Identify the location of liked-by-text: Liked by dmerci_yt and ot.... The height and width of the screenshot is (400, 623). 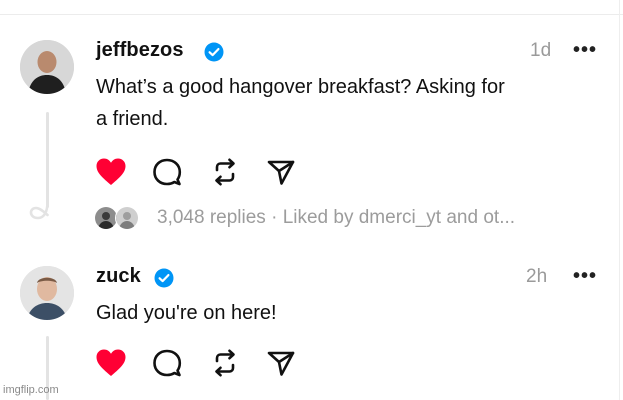
(399, 217).